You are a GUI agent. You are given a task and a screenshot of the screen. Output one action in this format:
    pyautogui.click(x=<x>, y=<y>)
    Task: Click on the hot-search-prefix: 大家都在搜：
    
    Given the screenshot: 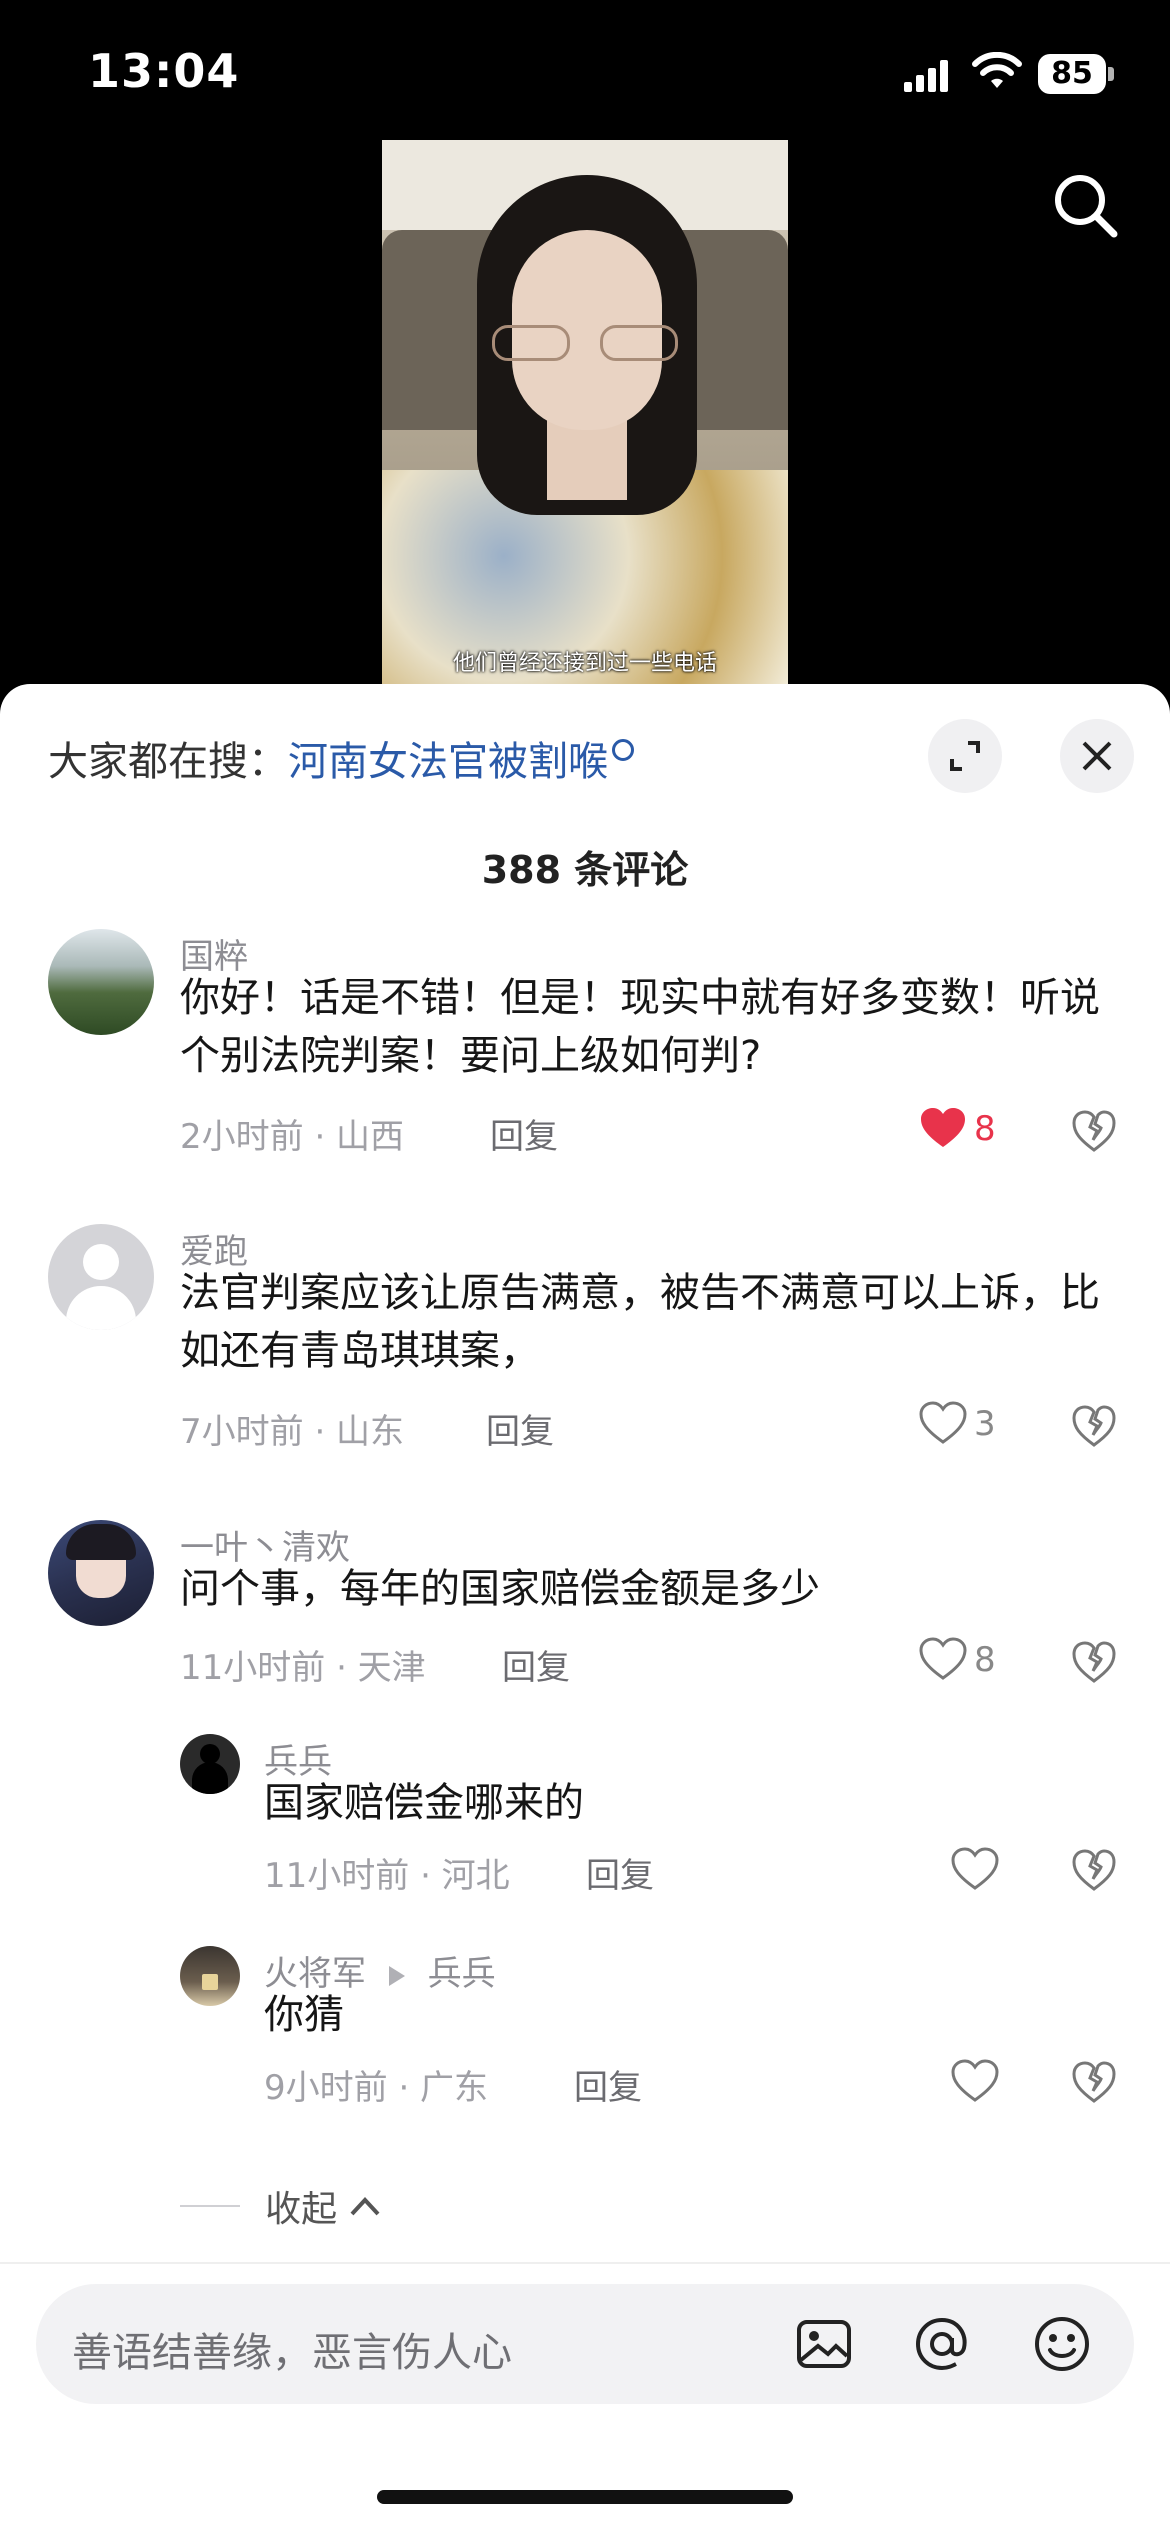 What is the action you would take?
    pyautogui.click(x=168, y=762)
    